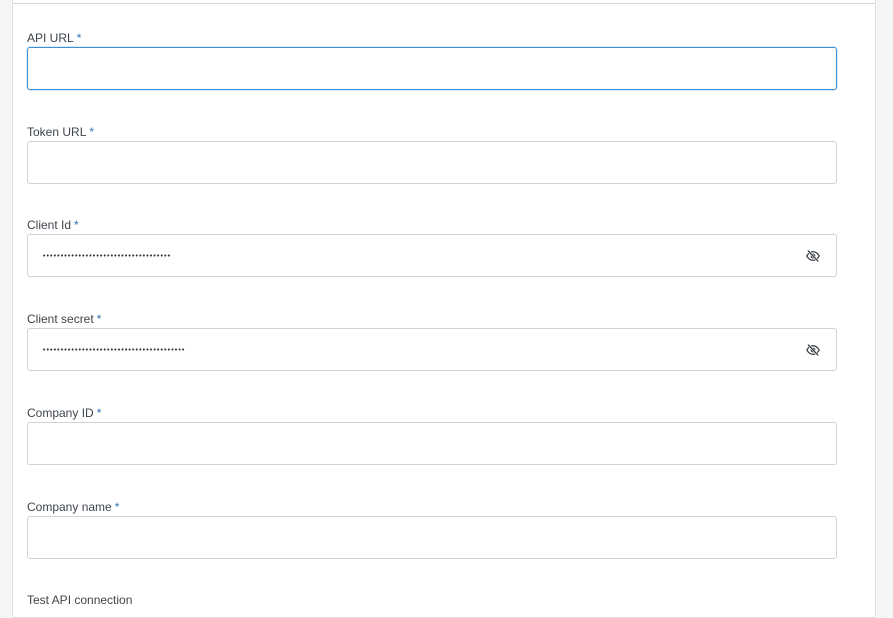 Image resolution: width=893 pixels, height=618 pixels. I want to click on client-id-masked-value: ••••••••••••••••••••••••••••••••••••, so click(106, 256).